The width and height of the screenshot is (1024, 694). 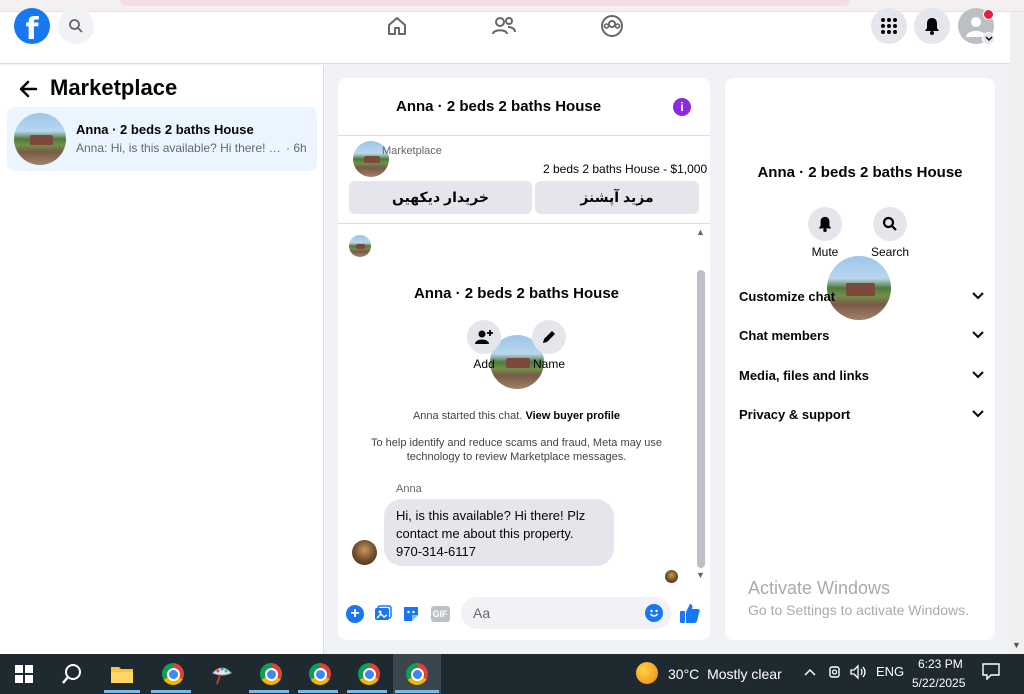 I want to click on file-explorer-button, so click(x=122, y=674).